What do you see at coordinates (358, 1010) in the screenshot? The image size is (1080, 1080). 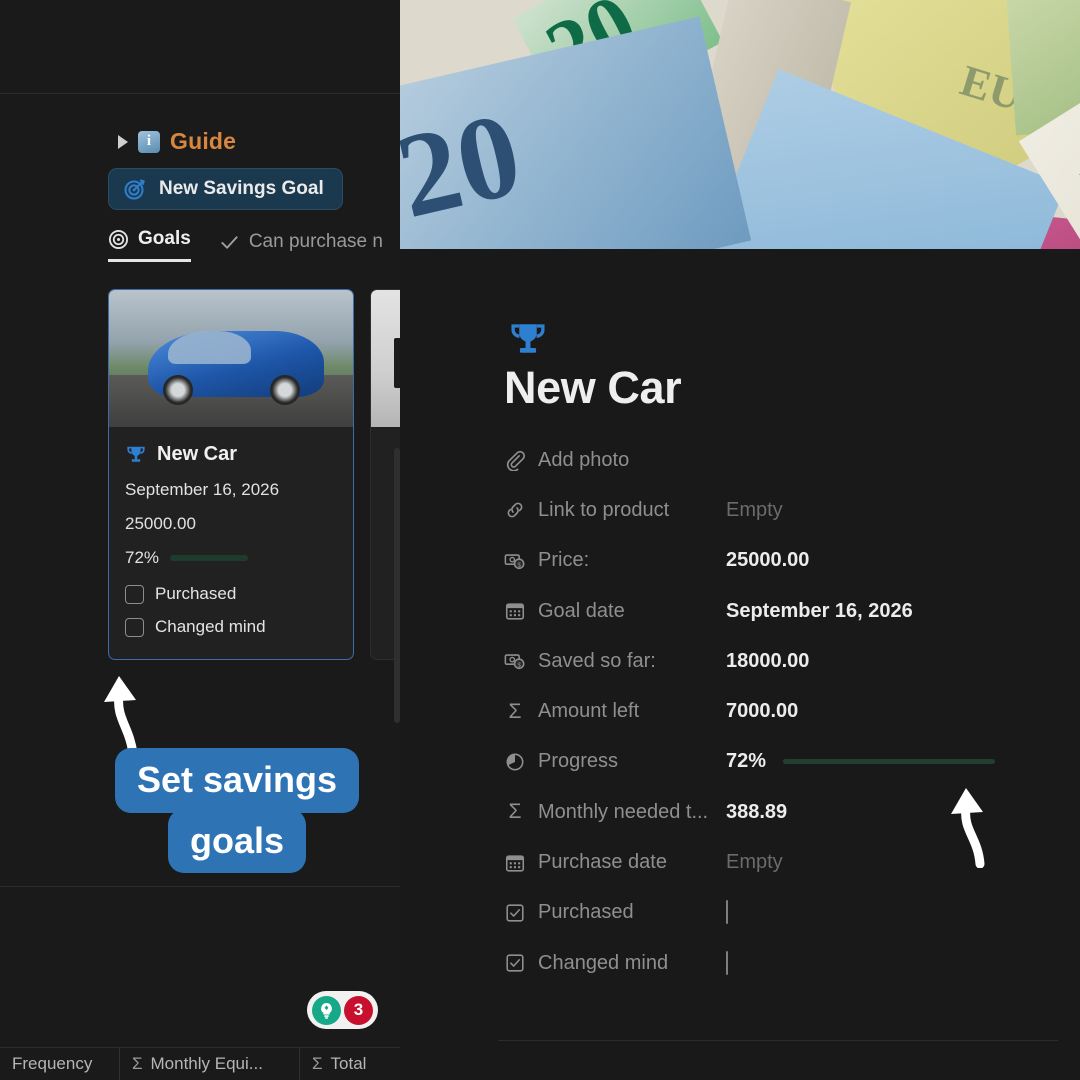 I see `notification-count: 3` at bounding box center [358, 1010].